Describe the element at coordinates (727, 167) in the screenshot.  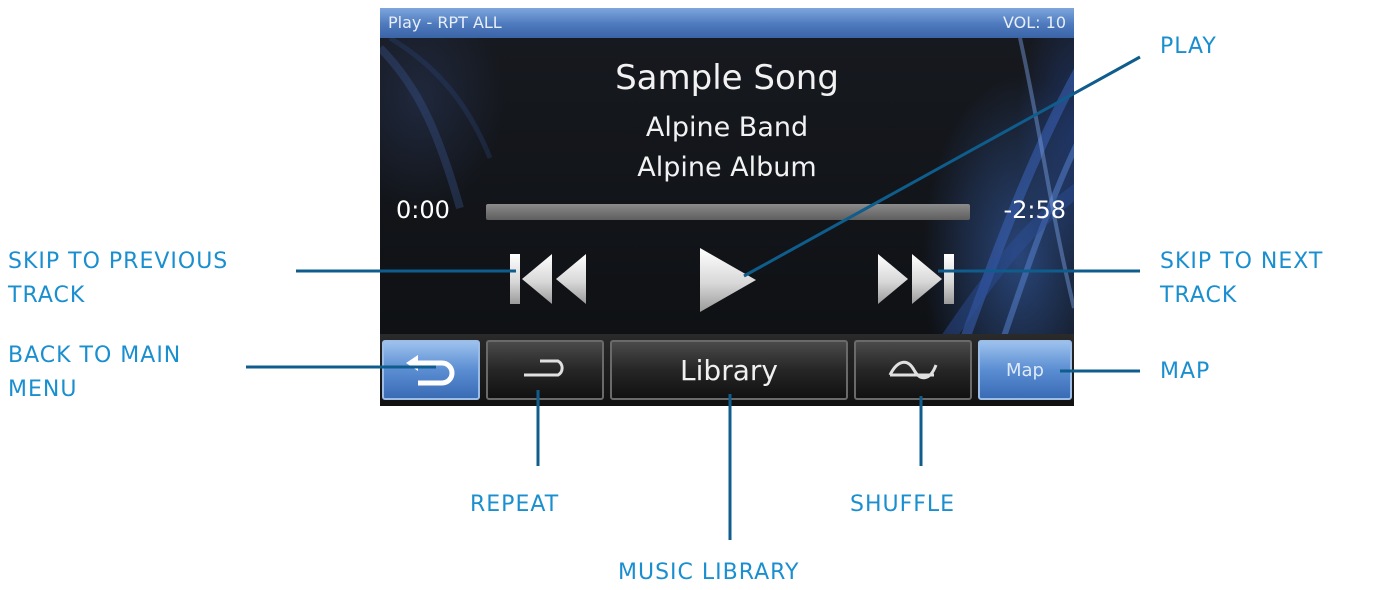
I see `song-album: Alpine Album` at that location.